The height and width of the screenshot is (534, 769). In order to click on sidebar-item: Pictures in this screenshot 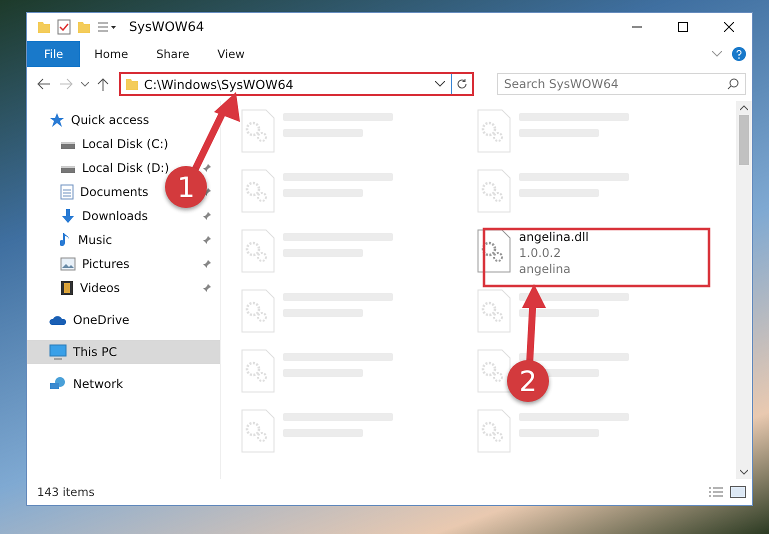, I will do `click(95, 264)`.